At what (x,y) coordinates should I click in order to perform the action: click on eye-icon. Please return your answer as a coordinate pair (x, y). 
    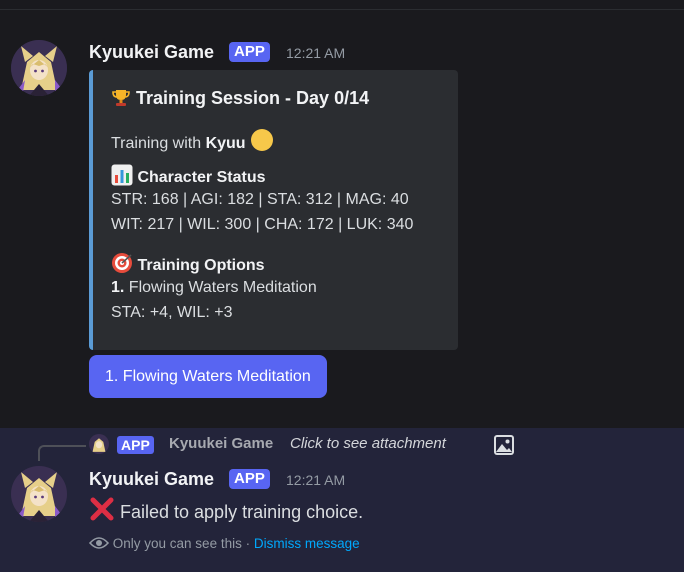
    Looking at the image, I should click on (99, 544).